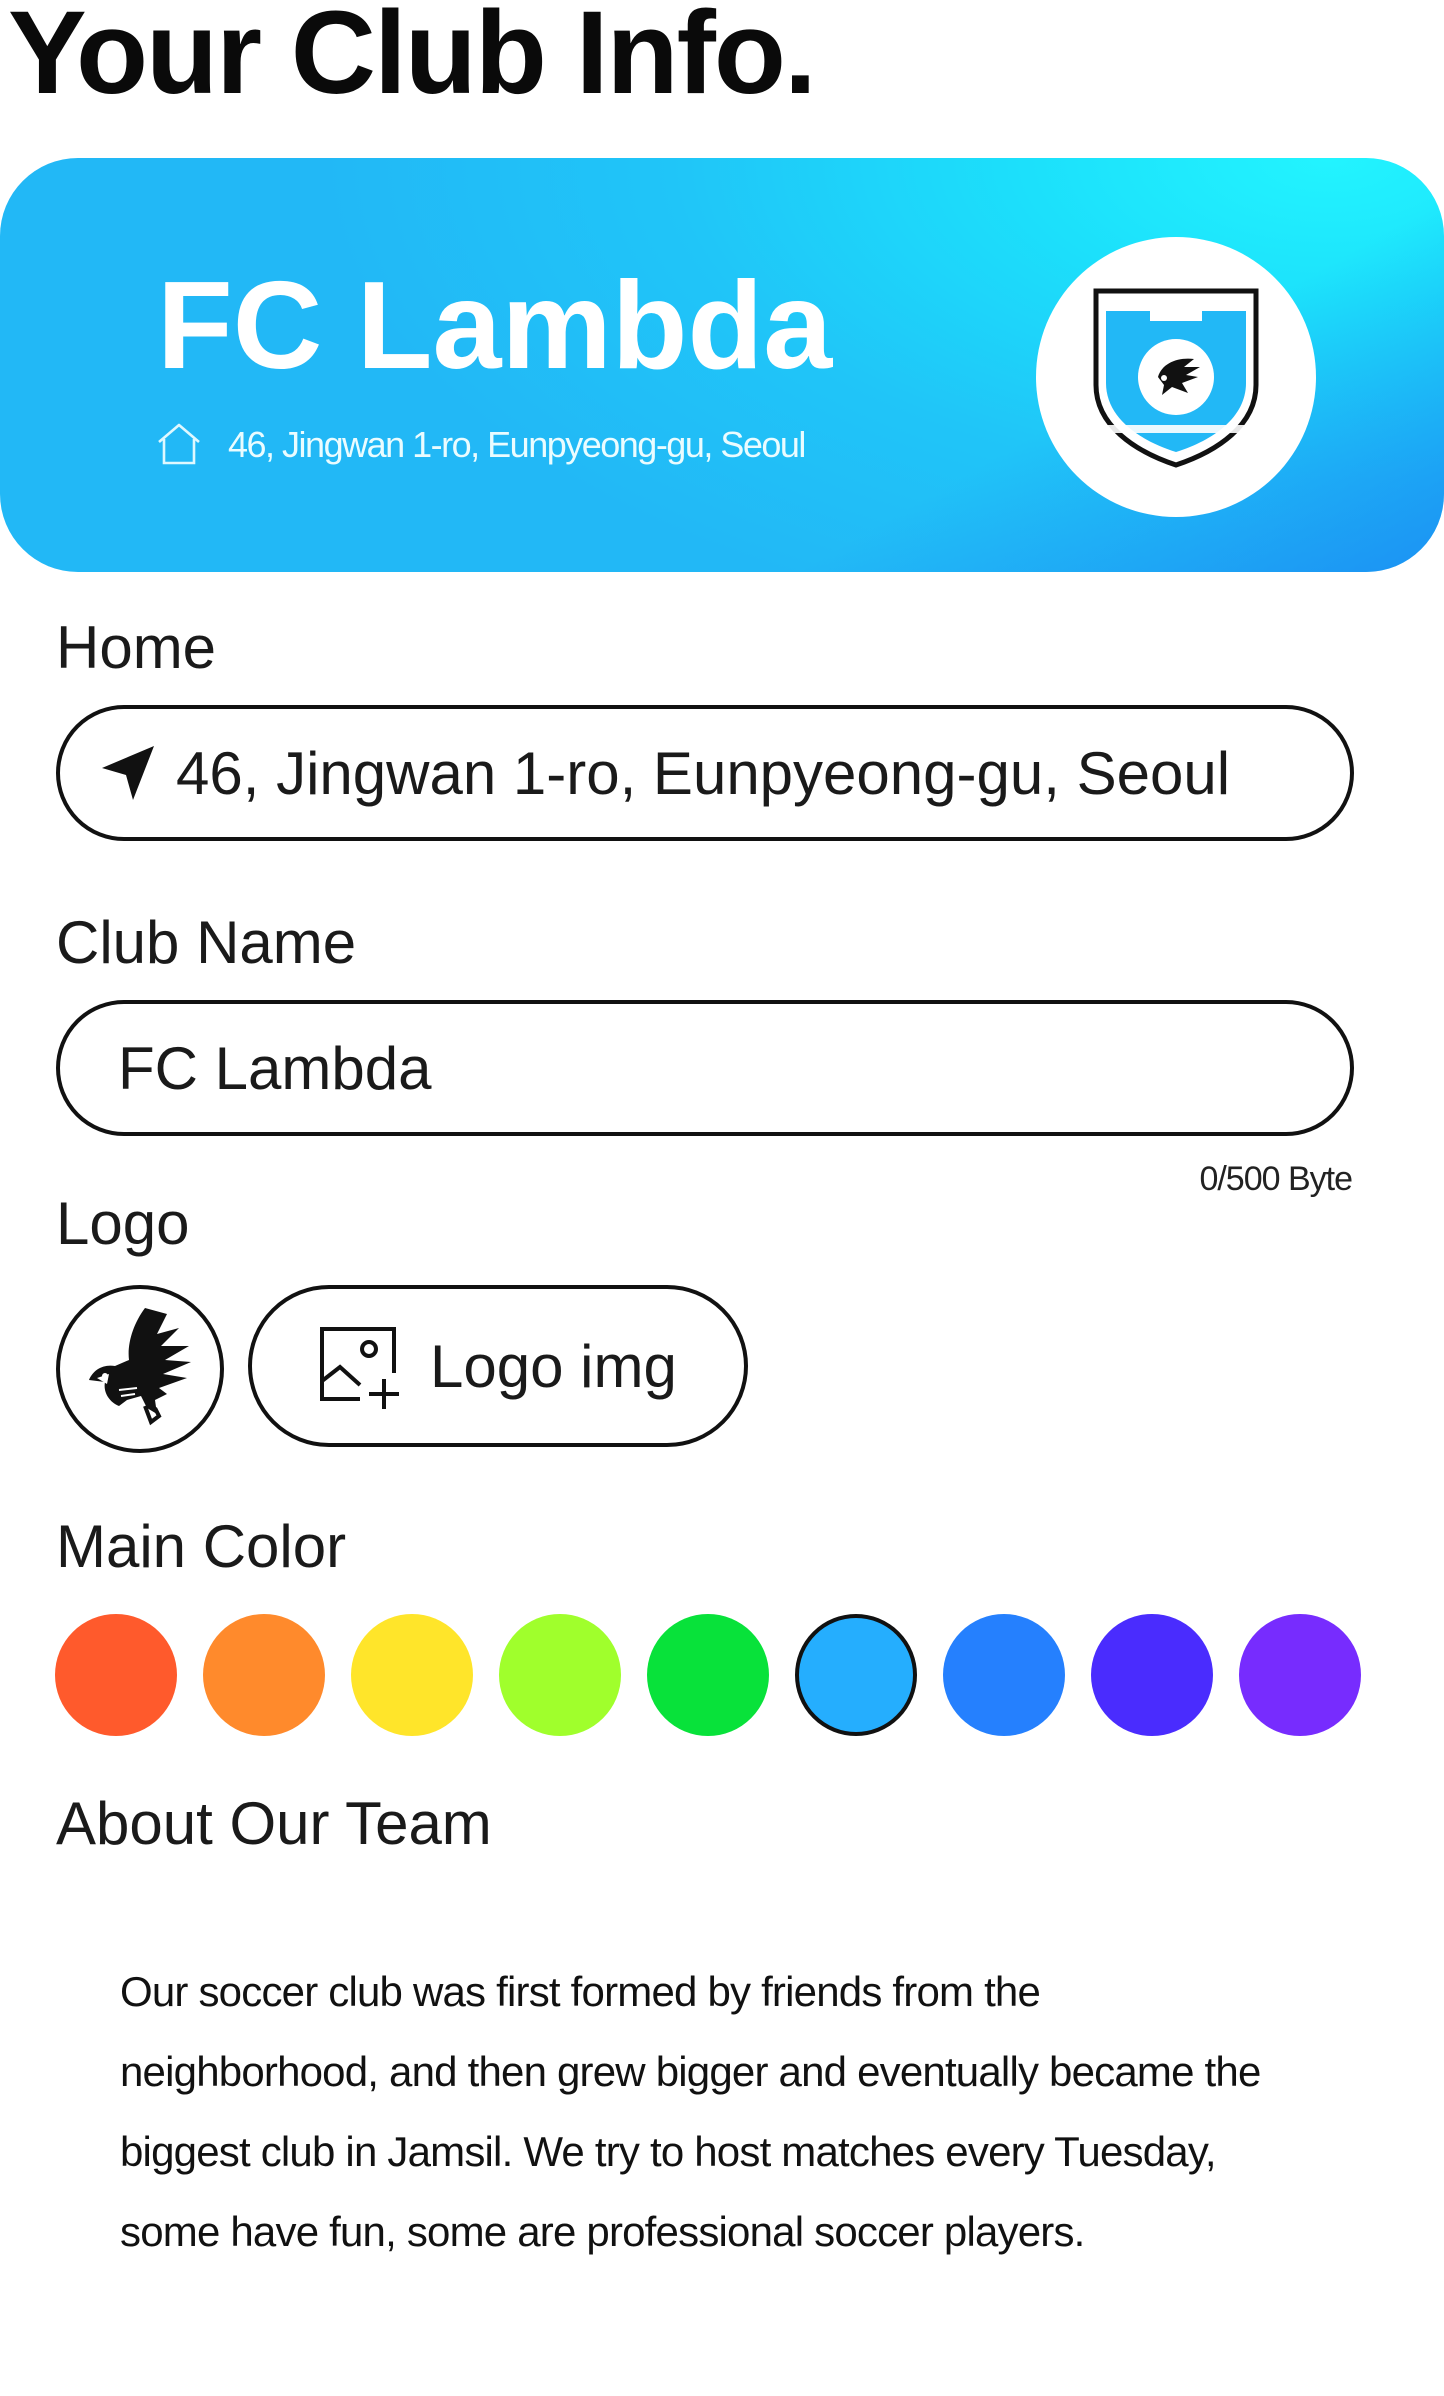 Image resolution: width=1444 pixels, height=2396 pixels. Describe the element at coordinates (495, 326) in the screenshot. I see `hero-club-name: FC Lambda` at that location.